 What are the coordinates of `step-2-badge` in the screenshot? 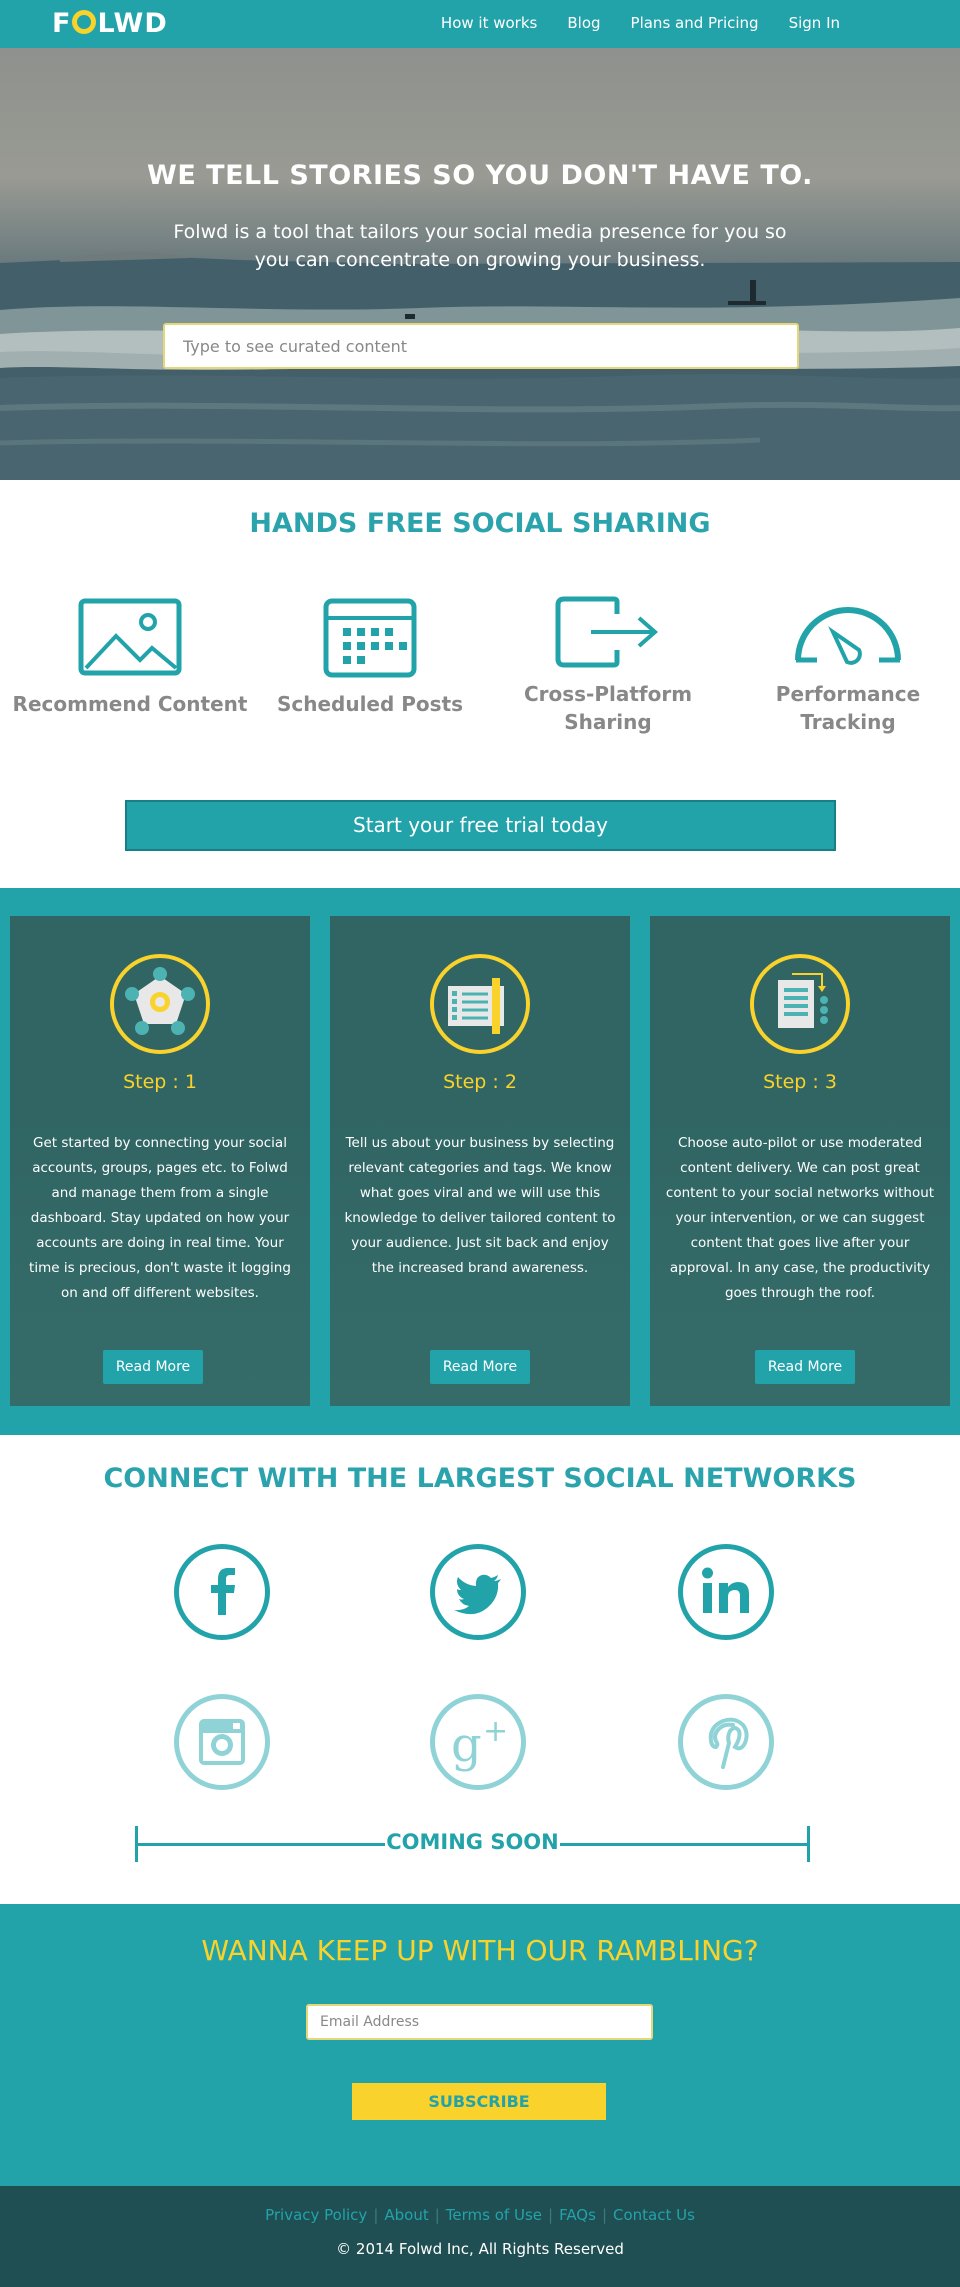 It's located at (480, 1004).